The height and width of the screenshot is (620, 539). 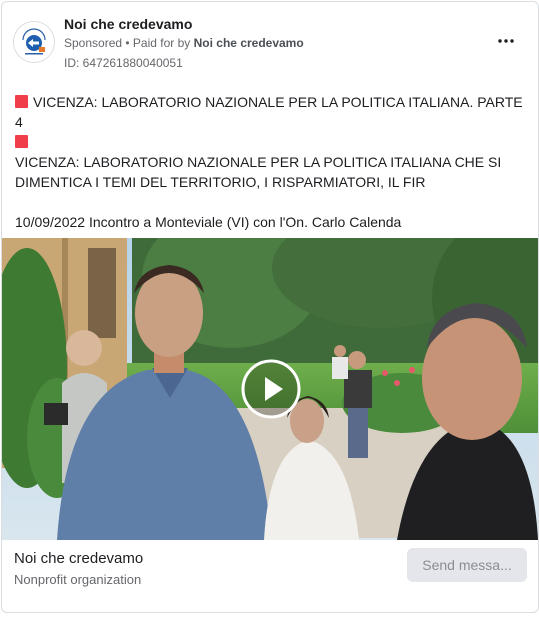 I want to click on page-logo-icon, so click(x=34, y=42).